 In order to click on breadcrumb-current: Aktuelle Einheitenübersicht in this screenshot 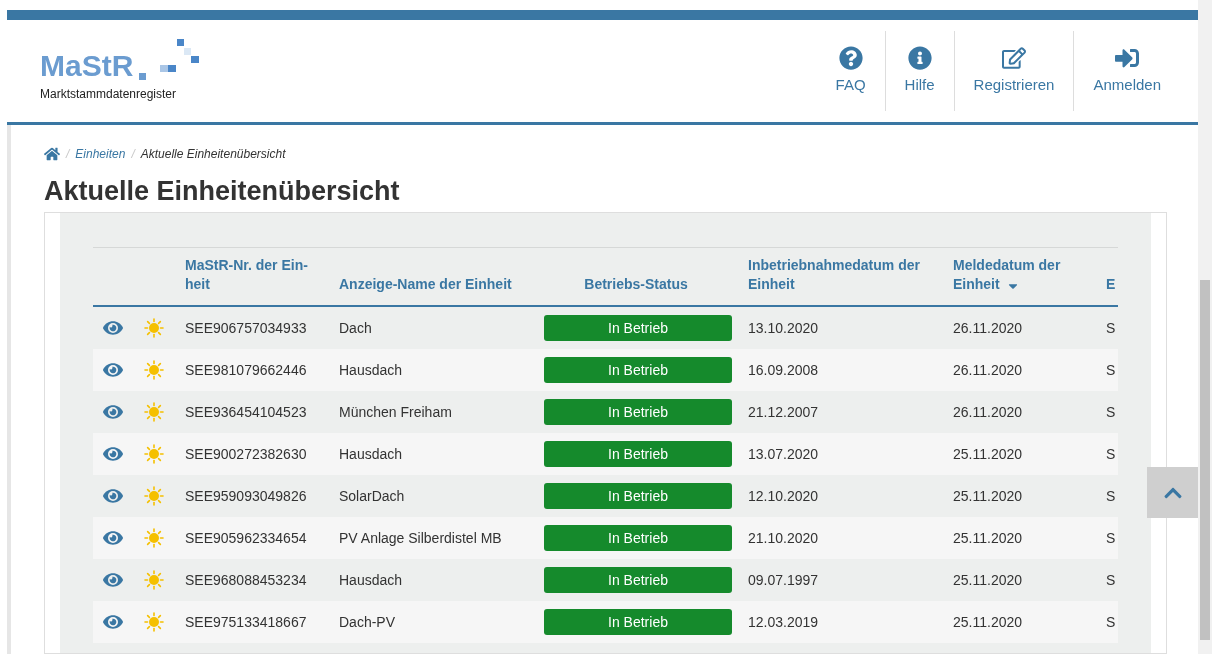, I will do `click(213, 154)`.